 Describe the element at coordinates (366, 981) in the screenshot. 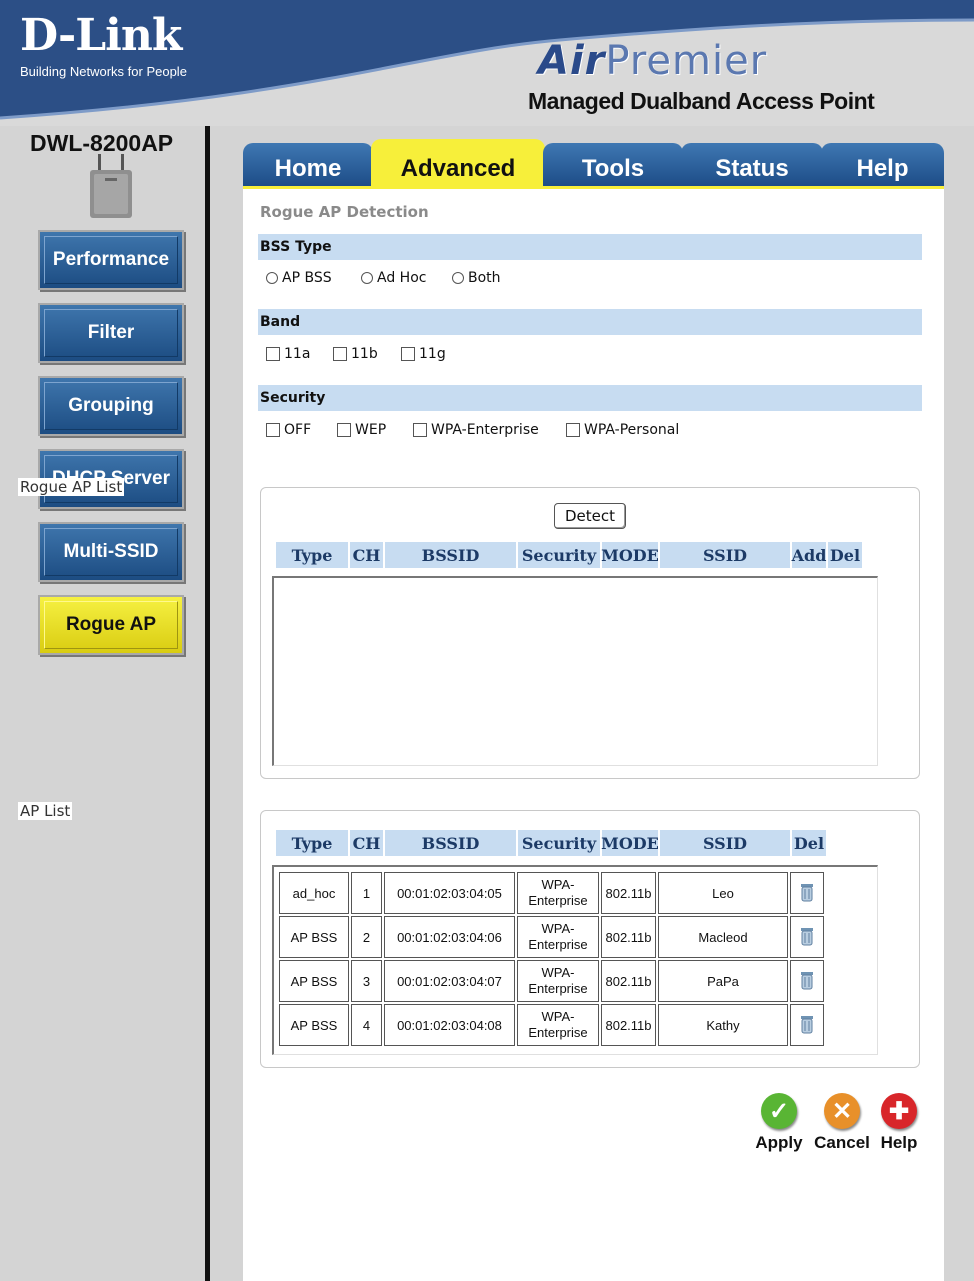

I see `cell-ch: 3` at that location.